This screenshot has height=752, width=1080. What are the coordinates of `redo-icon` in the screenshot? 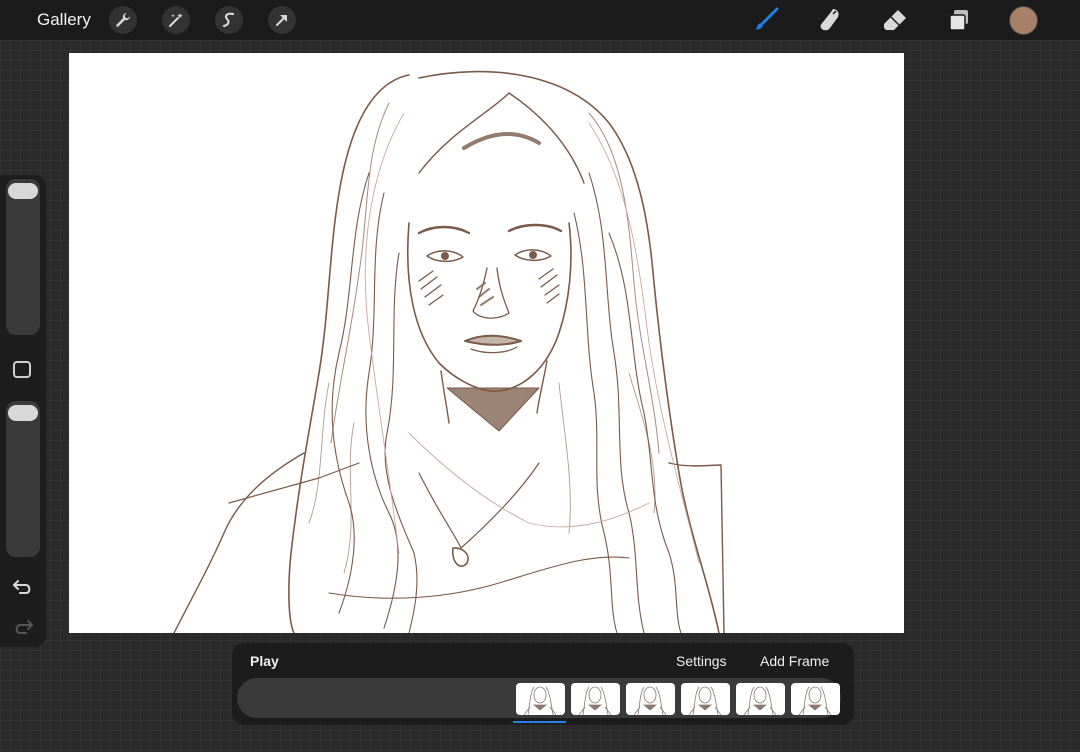 It's located at (23, 627).